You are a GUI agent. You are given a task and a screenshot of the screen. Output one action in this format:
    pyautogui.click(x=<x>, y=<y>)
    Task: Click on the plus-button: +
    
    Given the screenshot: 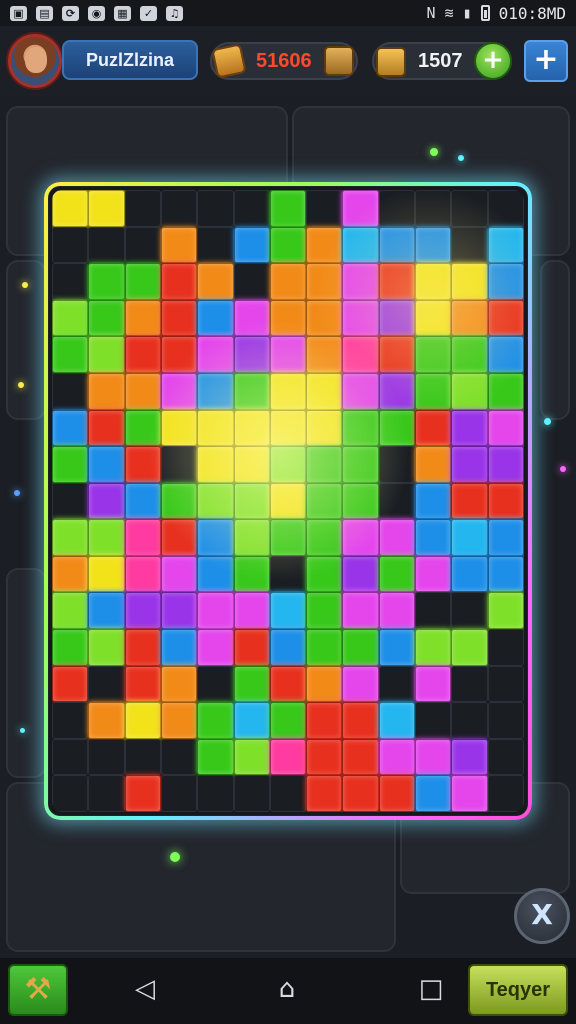 What is the action you would take?
    pyautogui.click(x=546, y=61)
    